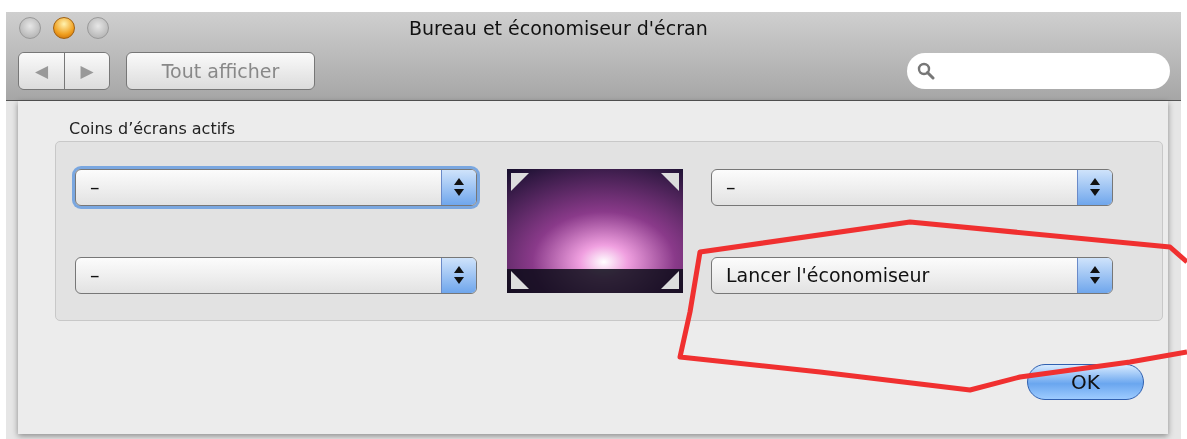  I want to click on close-icon, so click(30, 28).